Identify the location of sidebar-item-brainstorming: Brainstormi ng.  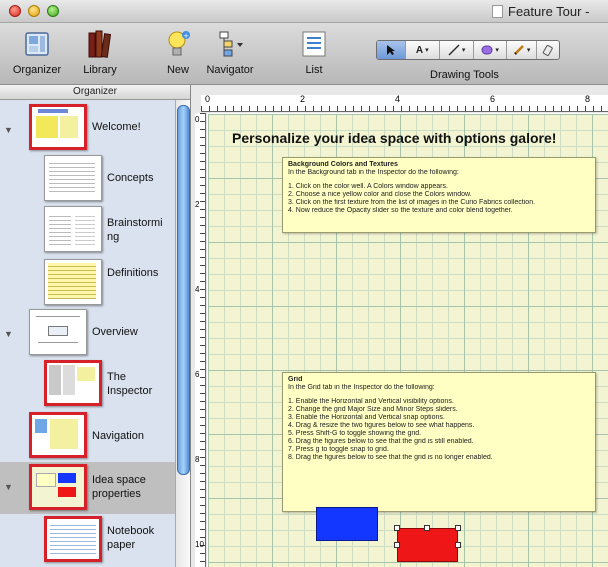
(87, 230).